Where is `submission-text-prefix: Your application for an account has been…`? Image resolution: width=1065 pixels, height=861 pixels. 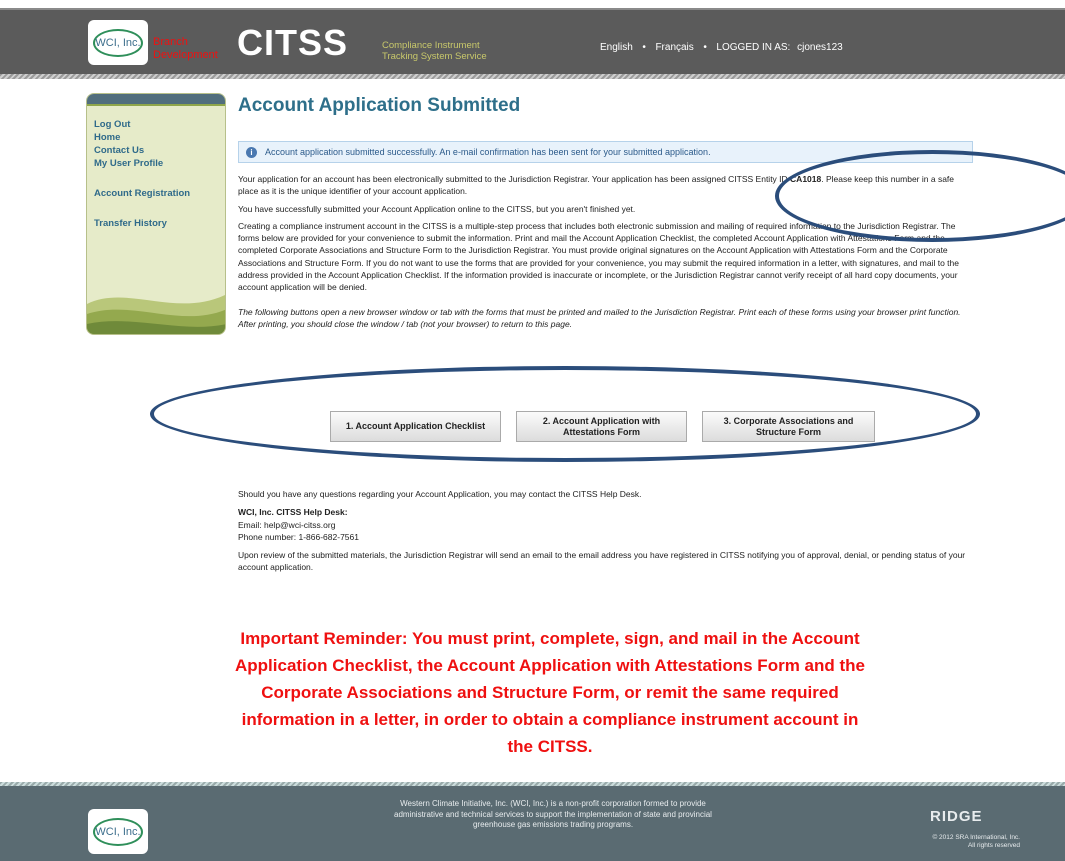
submission-text-prefix: Your application for an account has been… is located at coordinates (514, 179).